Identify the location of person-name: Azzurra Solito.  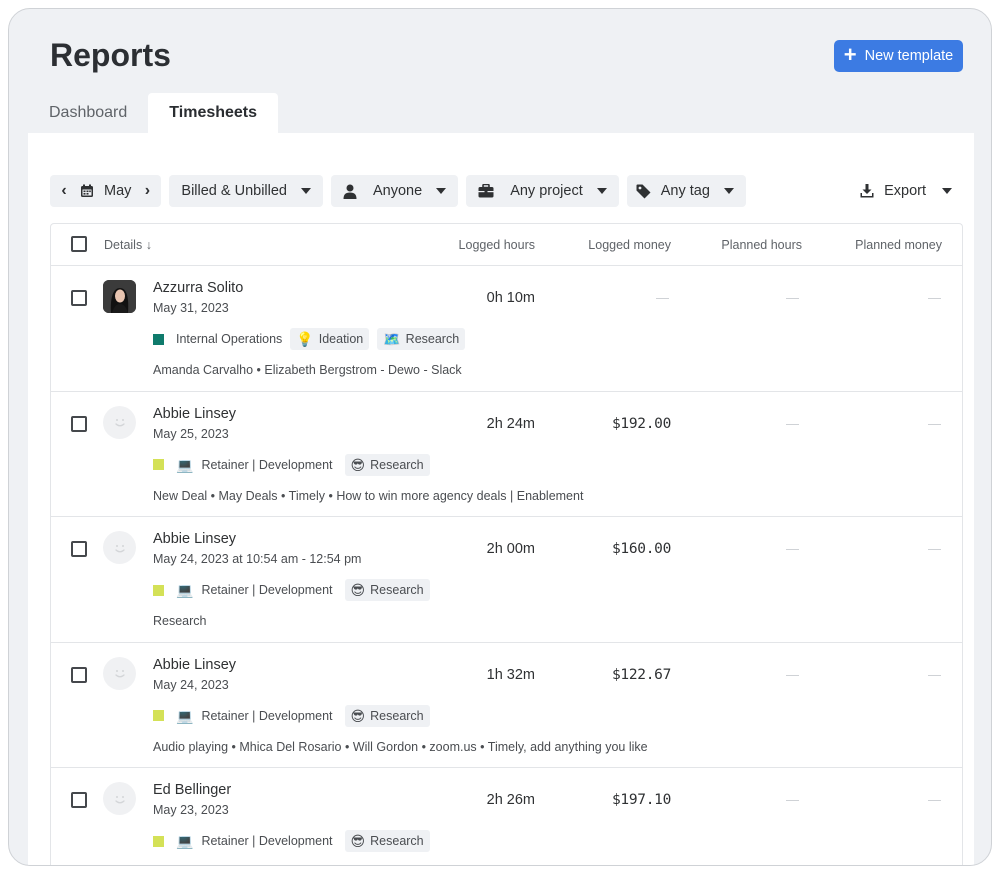
(198, 288).